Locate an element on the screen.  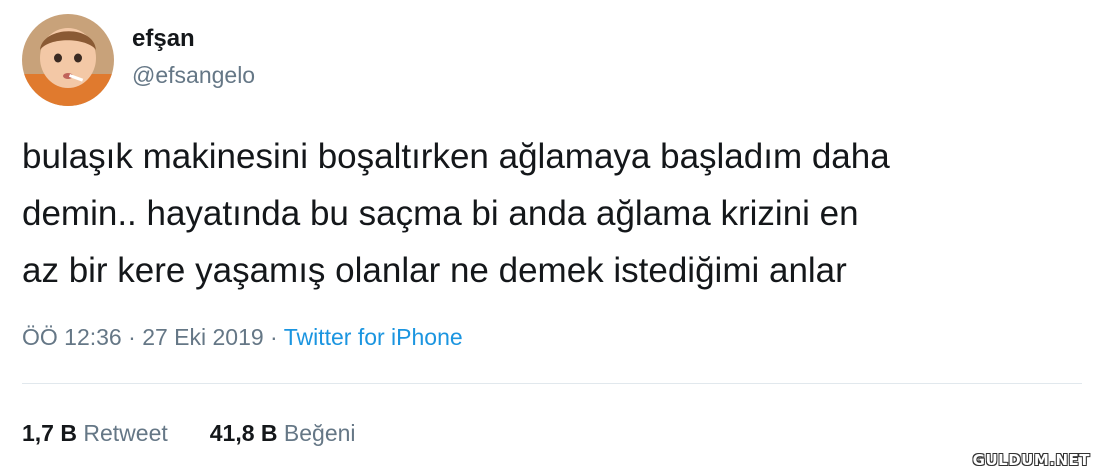
tweet-header: efşan @efsangelo is located at coordinates (138, 60).